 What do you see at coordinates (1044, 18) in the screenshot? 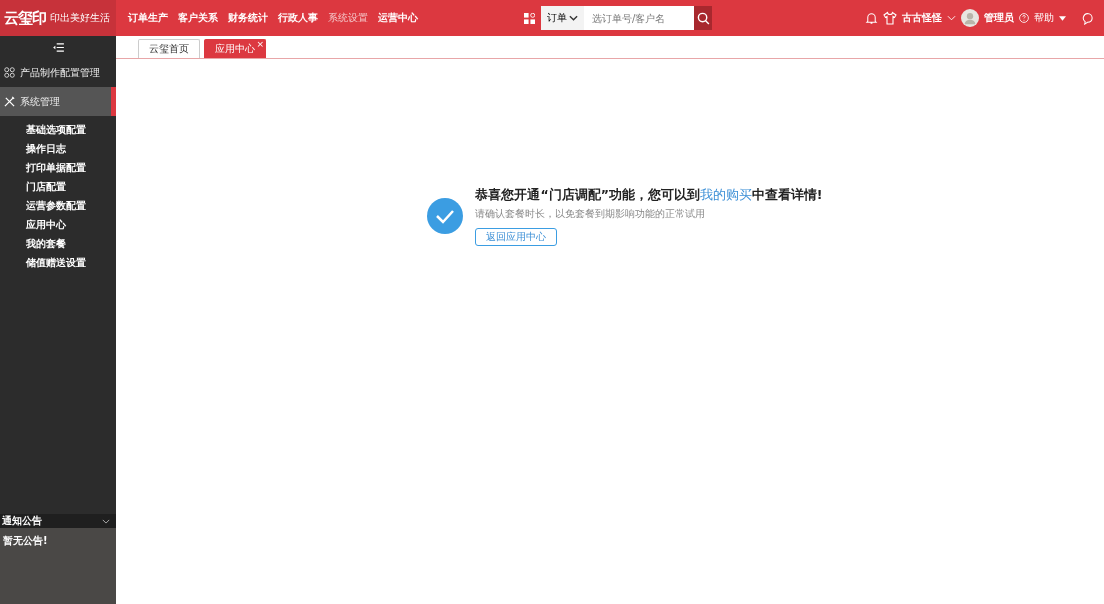
I see `help-link: 帮助` at bounding box center [1044, 18].